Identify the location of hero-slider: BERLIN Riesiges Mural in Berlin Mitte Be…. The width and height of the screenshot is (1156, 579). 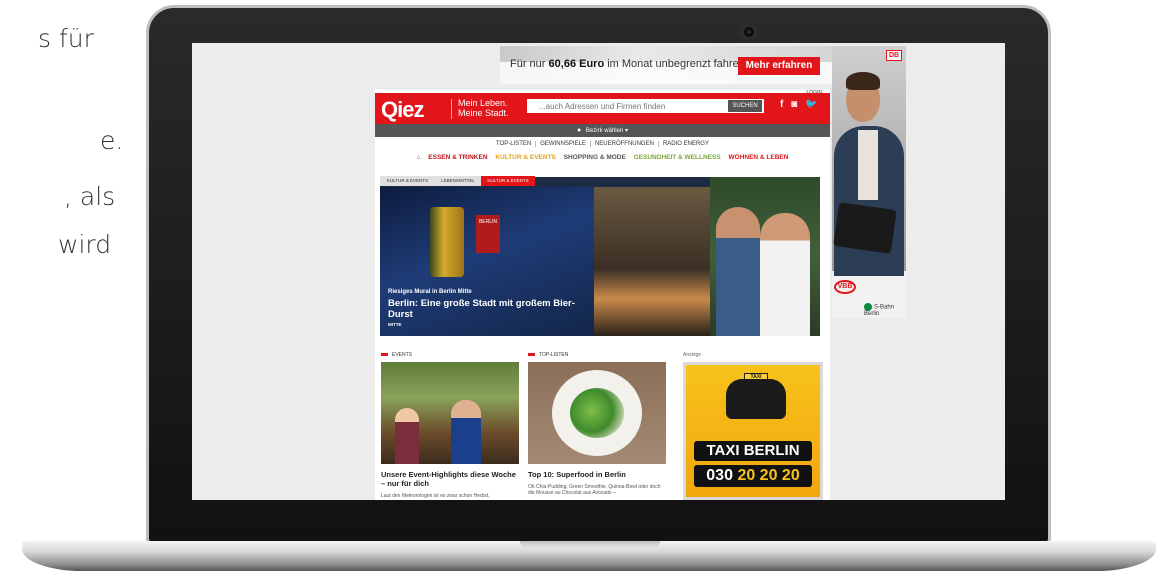
(600, 256).